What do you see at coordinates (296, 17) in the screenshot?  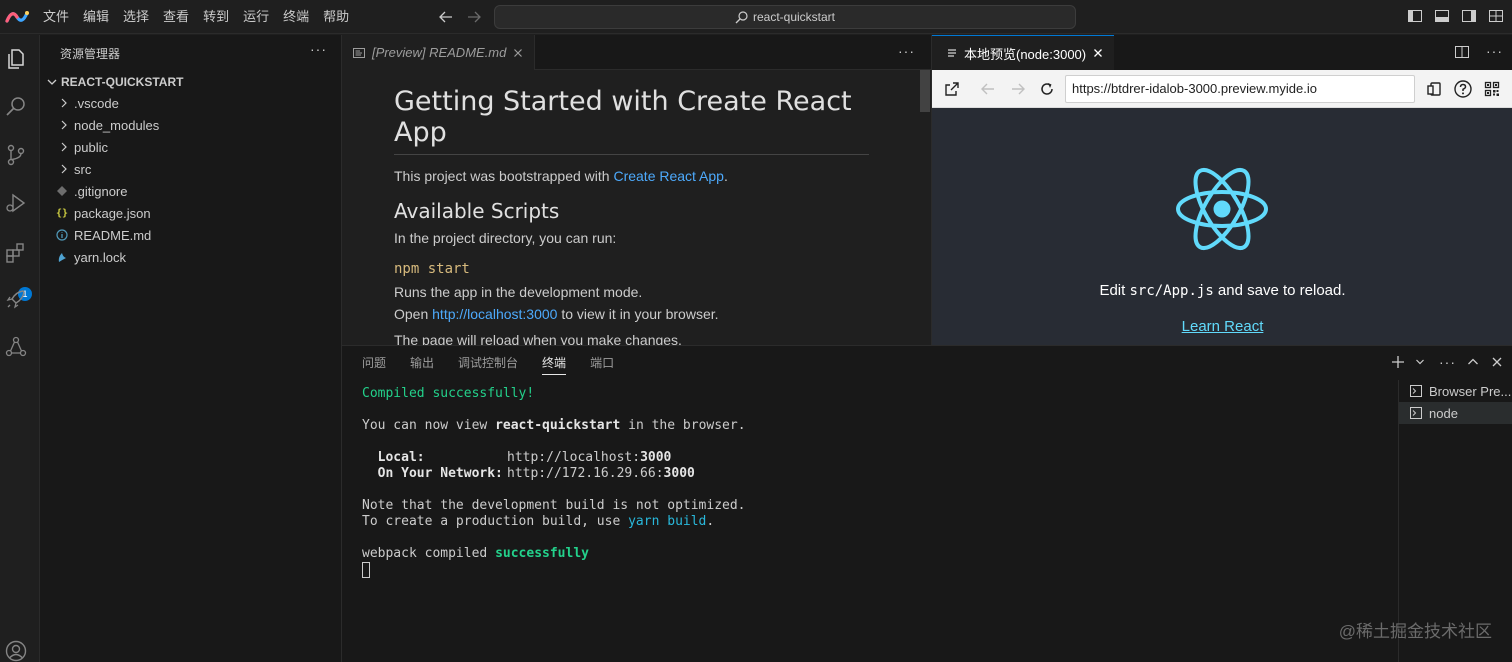 I see `menu-terminal: 终端` at bounding box center [296, 17].